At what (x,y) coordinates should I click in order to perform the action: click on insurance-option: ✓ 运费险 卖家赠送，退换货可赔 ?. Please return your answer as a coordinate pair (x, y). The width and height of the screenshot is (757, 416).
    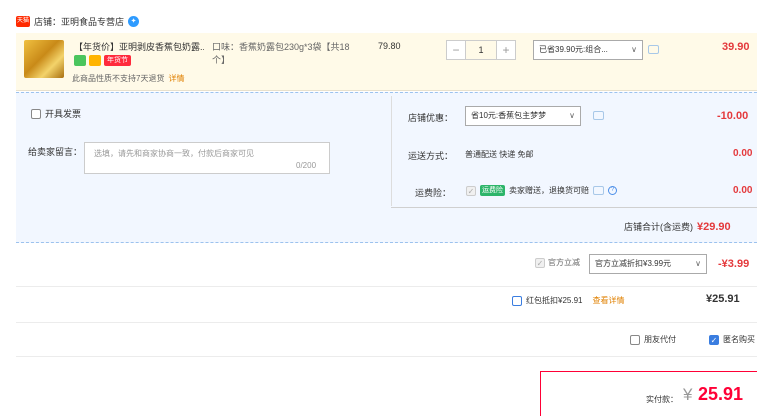
    Looking at the image, I should click on (541, 190).